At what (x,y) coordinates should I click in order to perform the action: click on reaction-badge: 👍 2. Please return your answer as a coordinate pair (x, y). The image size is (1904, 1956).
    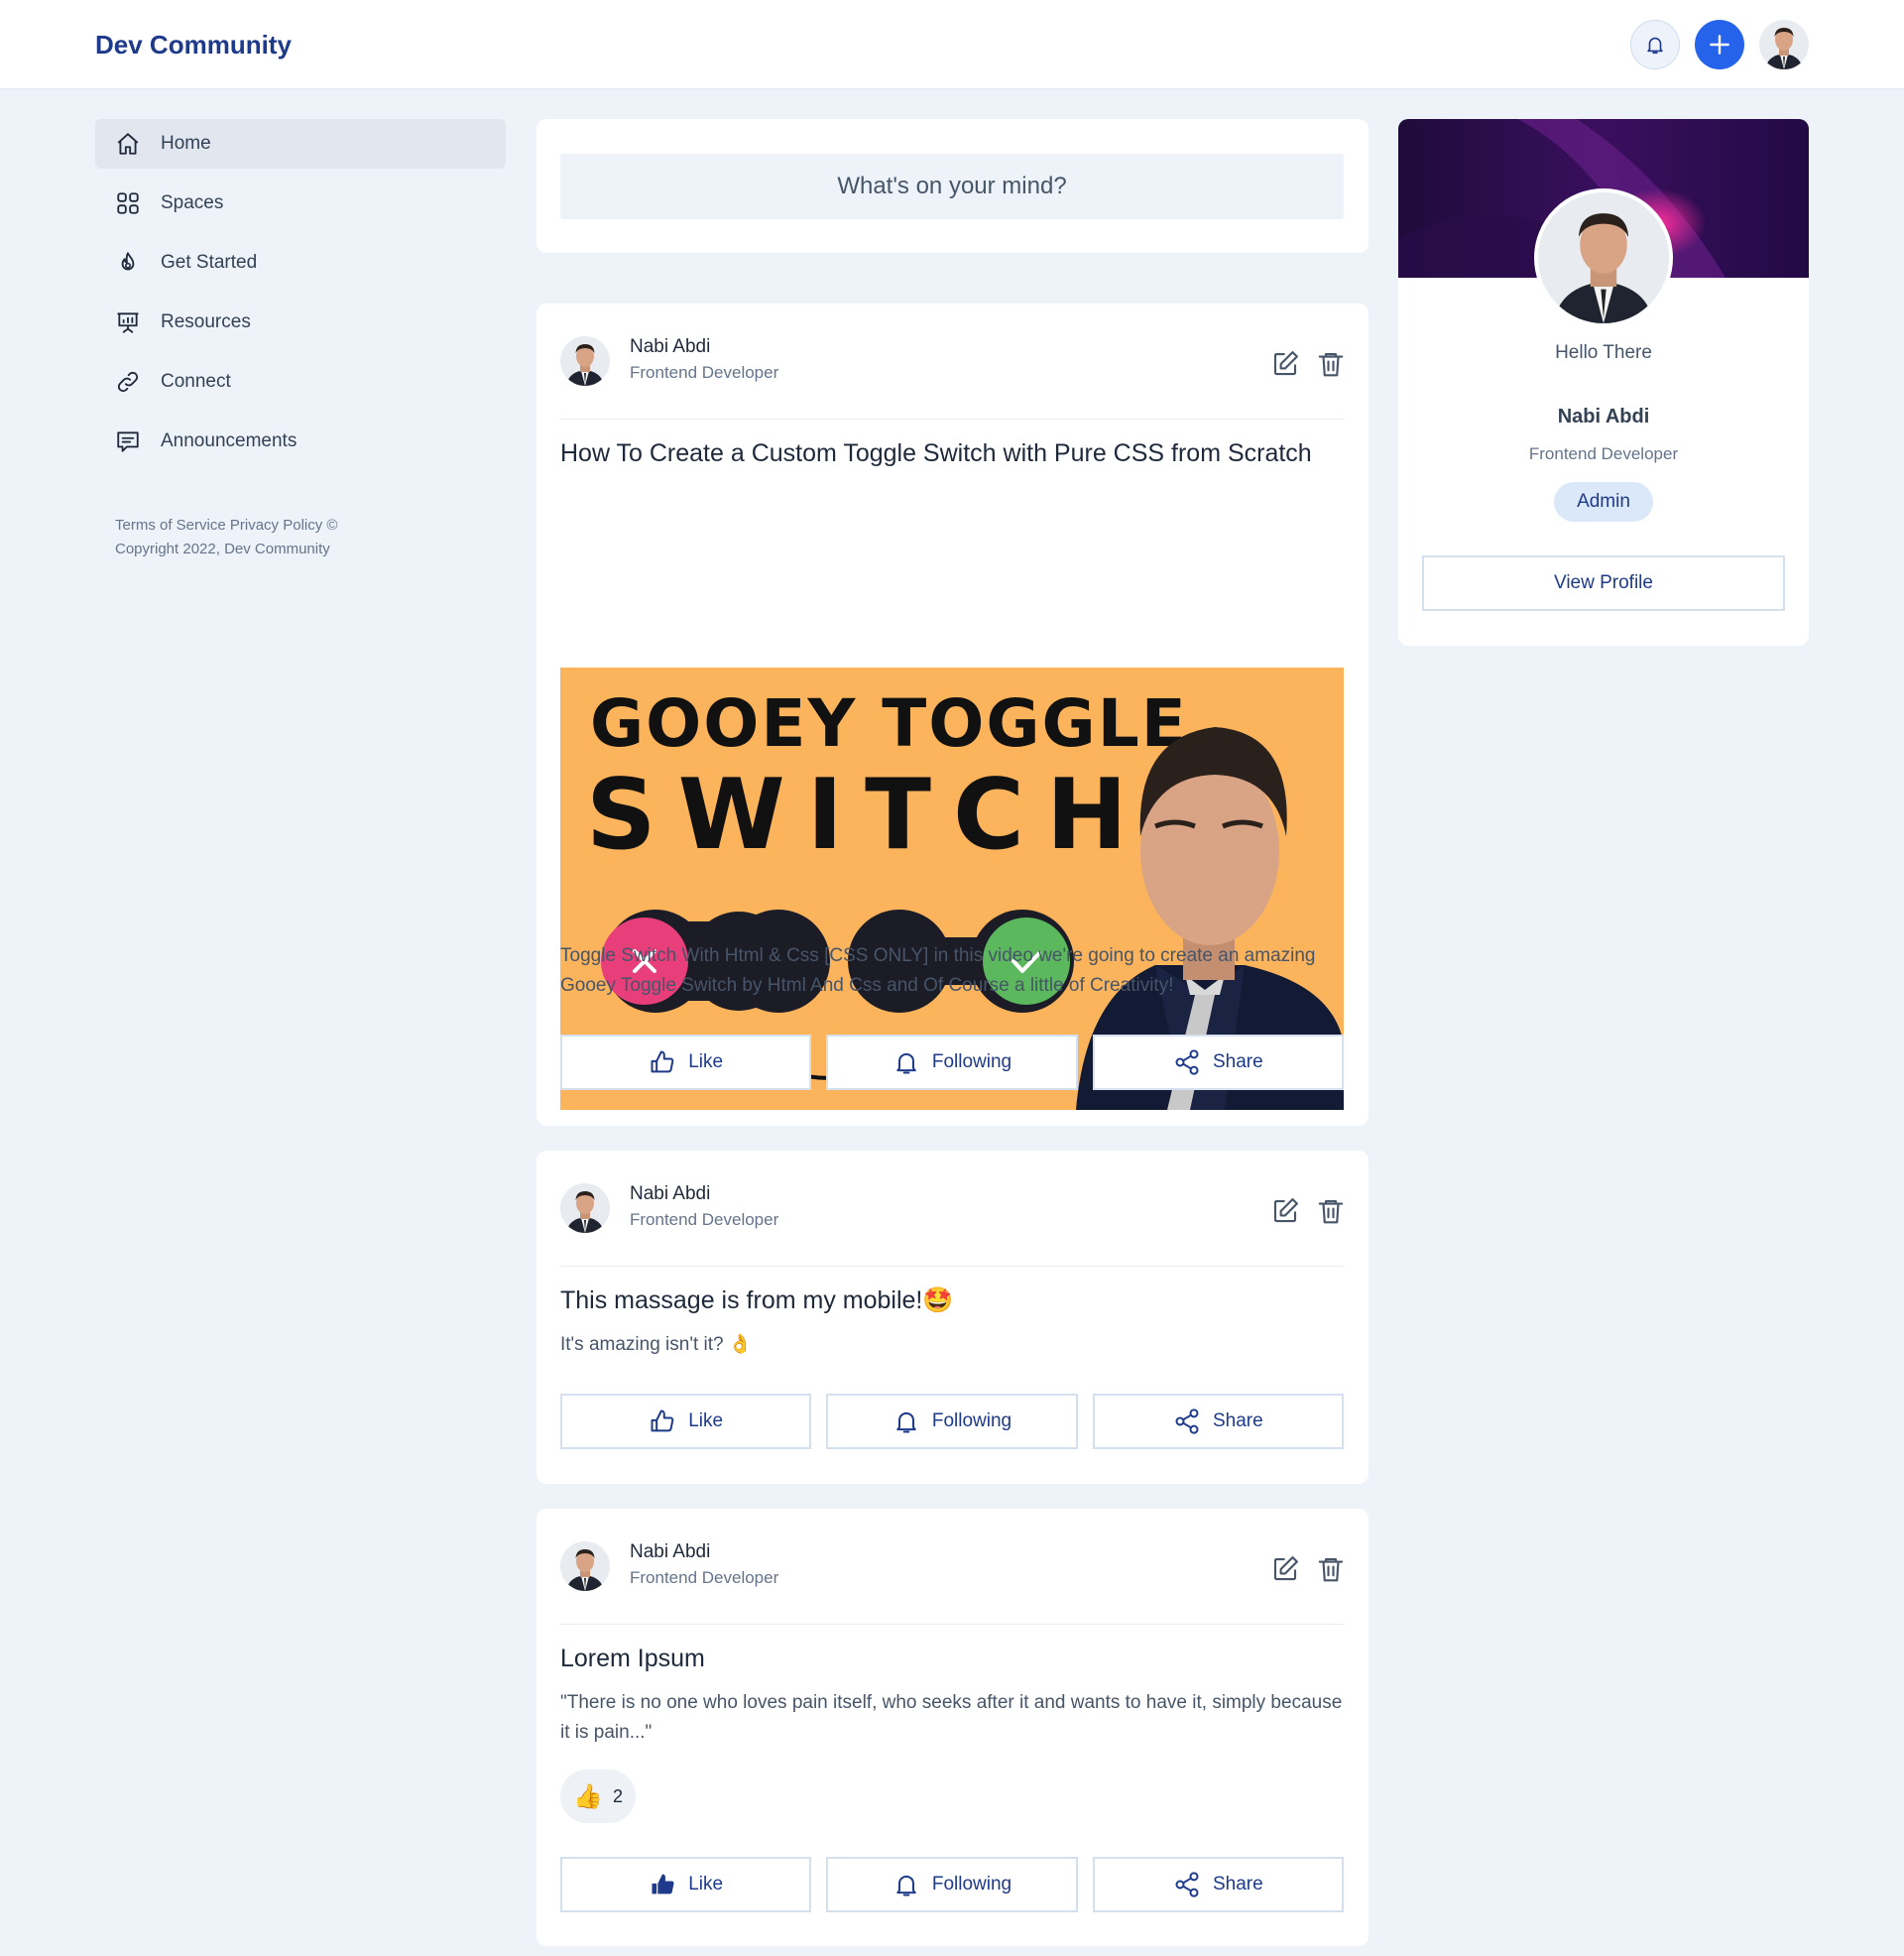
    Looking at the image, I should click on (598, 1796).